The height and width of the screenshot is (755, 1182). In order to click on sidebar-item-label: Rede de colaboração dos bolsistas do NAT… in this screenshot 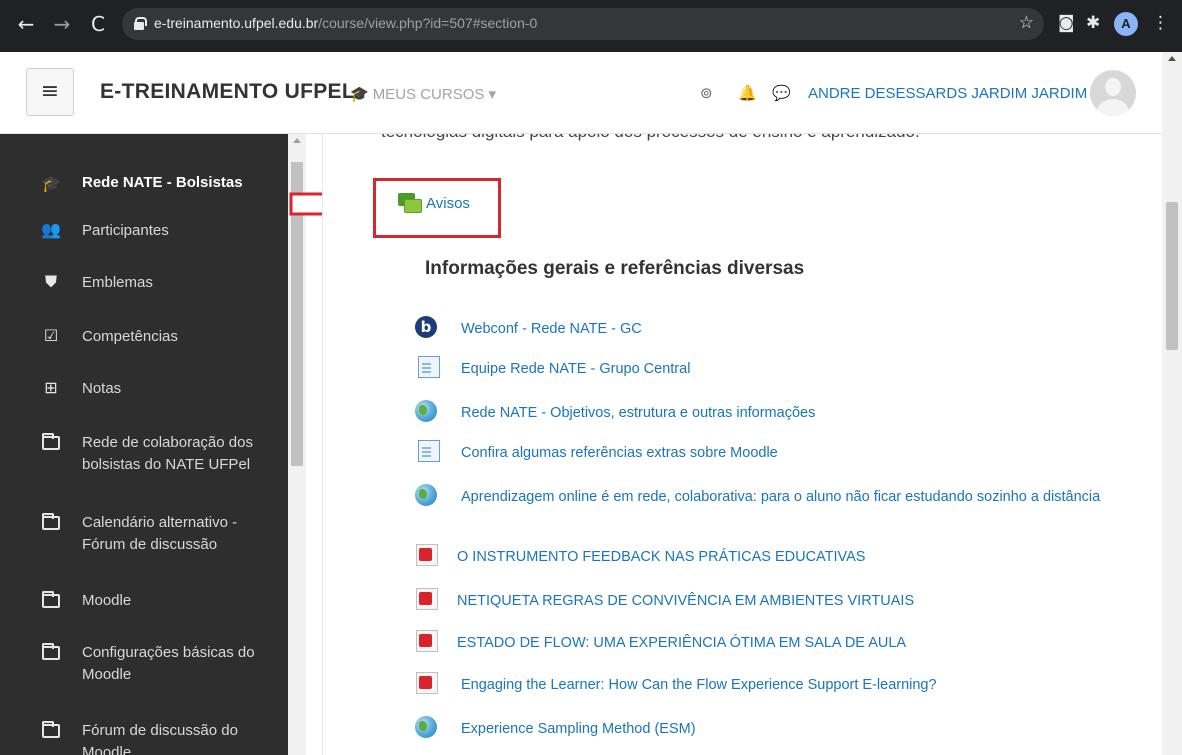, I will do `click(167, 453)`.